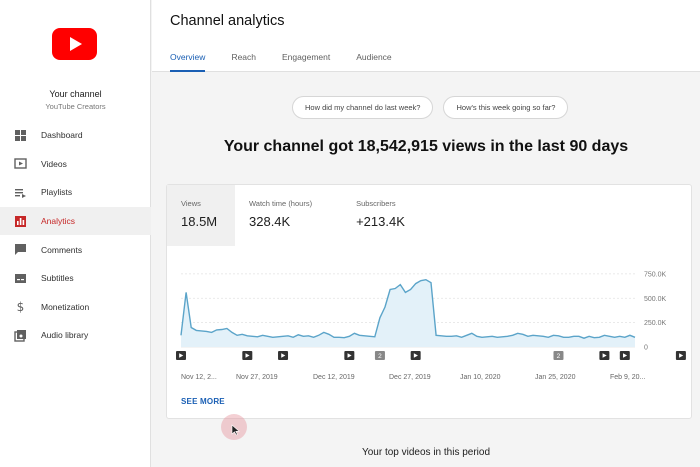  I want to click on sidebar-item-videos: Videos, so click(75, 164).